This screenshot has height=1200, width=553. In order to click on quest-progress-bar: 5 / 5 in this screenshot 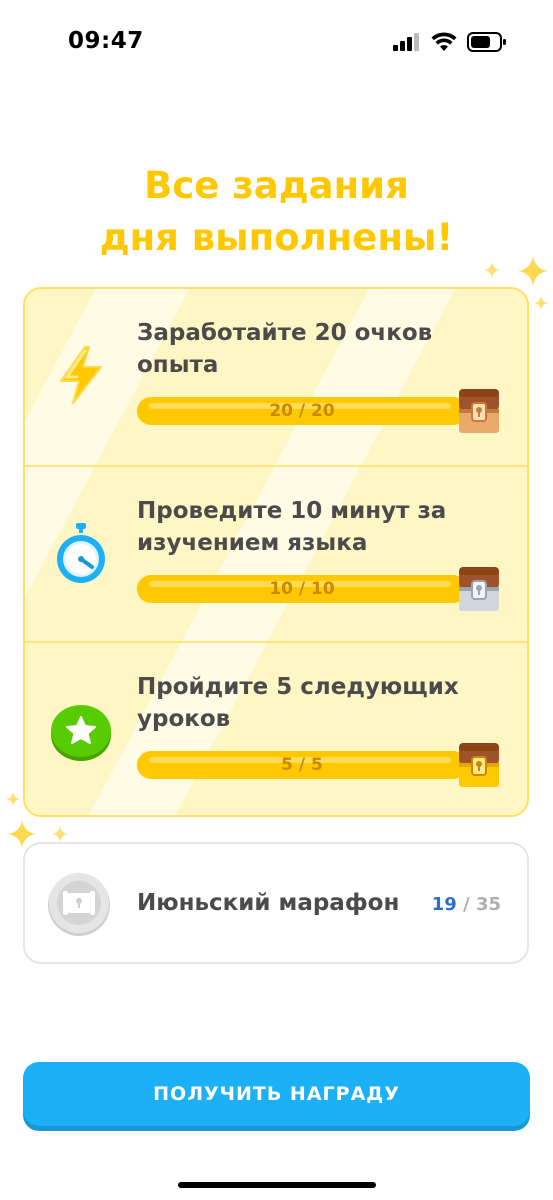, I will do `click(302, 765)`.